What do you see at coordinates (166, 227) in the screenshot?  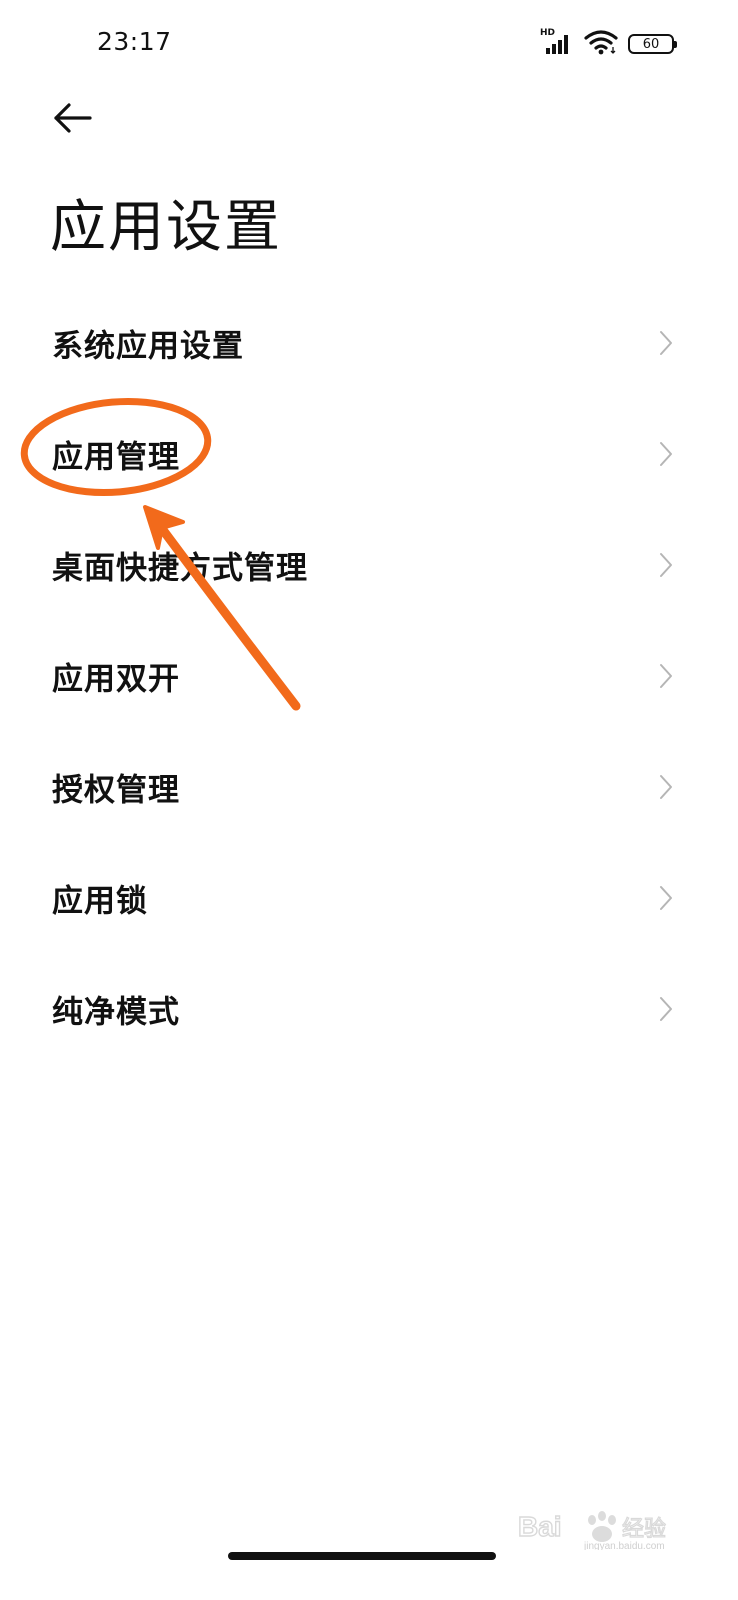 I see `page-title: 应用设置` at bounding box center [166, 227].